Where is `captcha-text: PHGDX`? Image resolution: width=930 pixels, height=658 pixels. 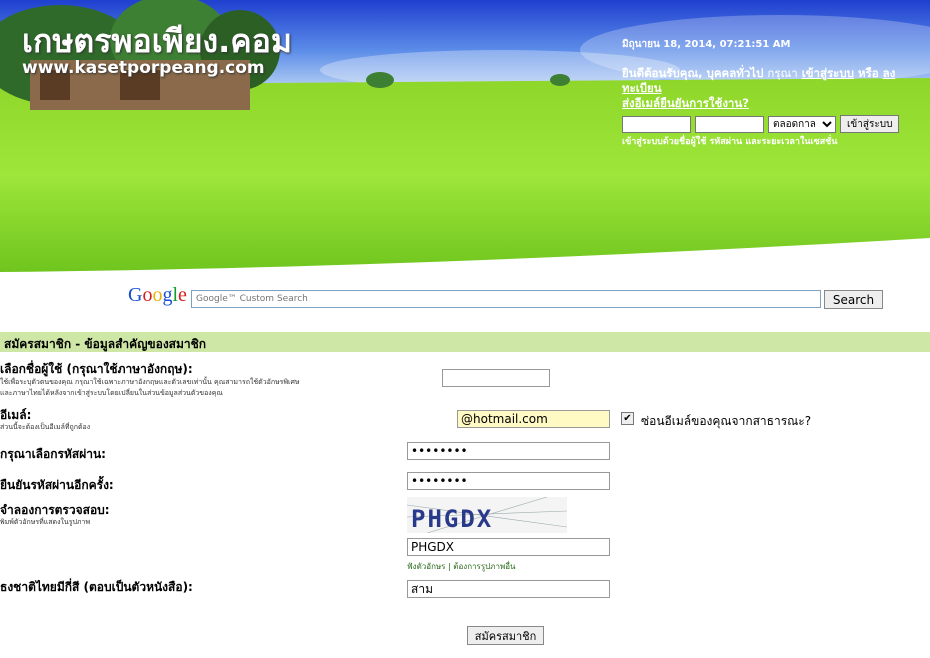
captcha-text: PHGDX is located at coordinates (452, 519).